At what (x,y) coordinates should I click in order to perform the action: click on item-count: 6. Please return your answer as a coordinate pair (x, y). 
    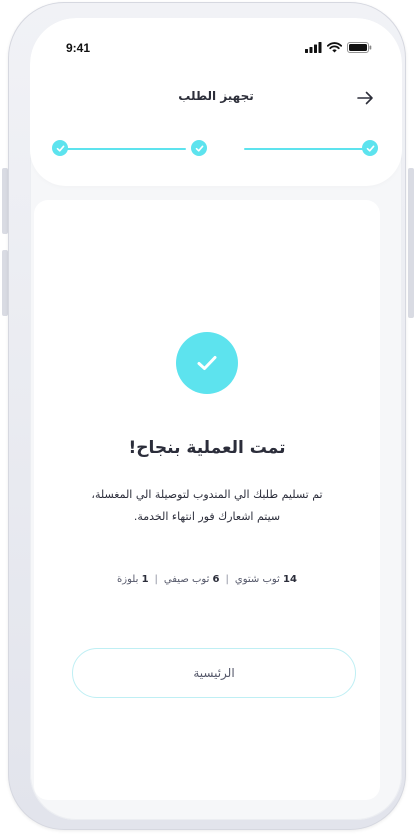
    Looking at the image, I should click on (216, 579).